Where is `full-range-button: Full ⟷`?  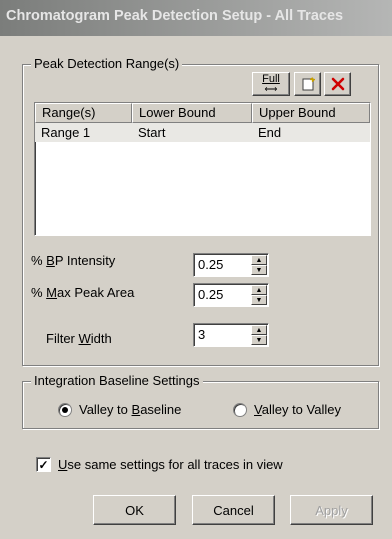 full-range-button: Full ⟷ is located at coordinates (271, 84).